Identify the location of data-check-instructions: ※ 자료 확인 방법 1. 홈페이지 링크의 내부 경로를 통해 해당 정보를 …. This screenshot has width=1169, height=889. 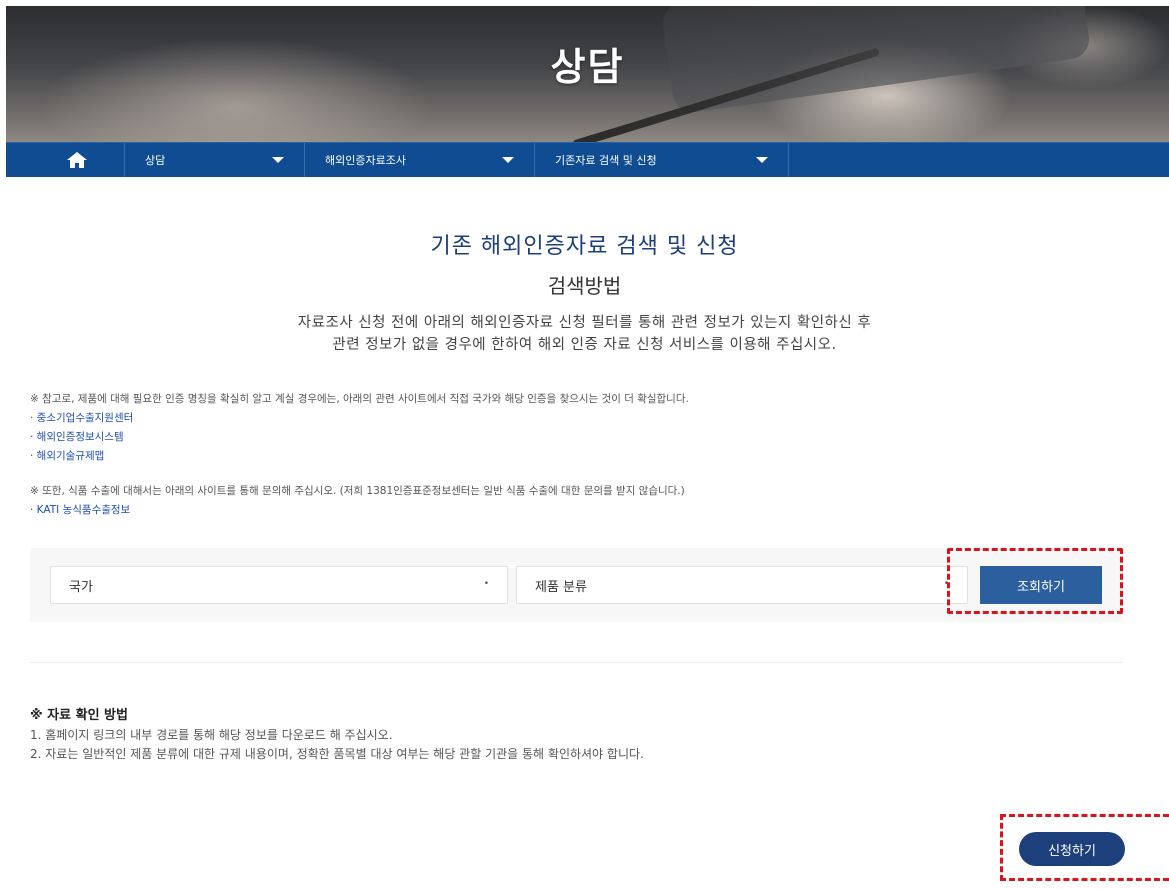
(337, 735).